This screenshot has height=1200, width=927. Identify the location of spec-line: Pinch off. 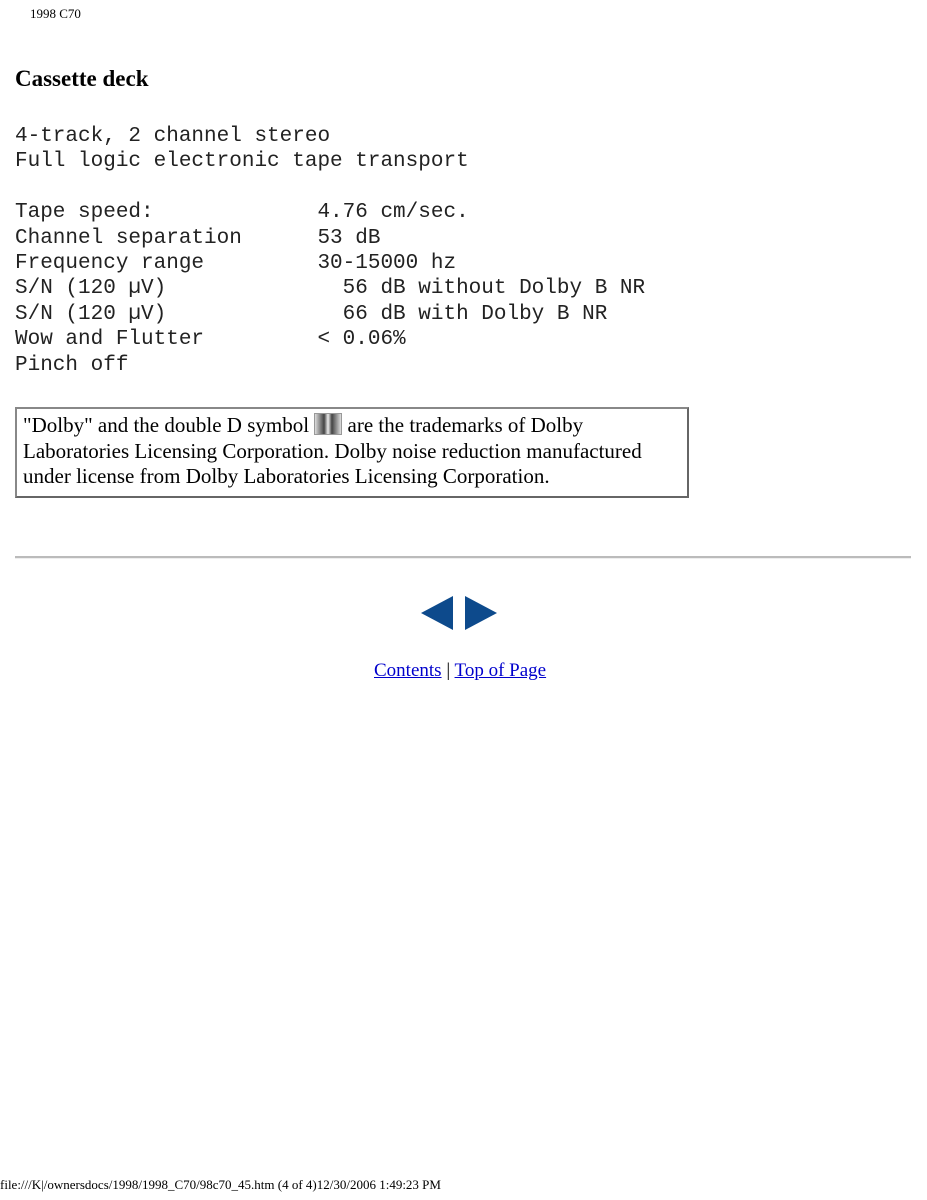
(72, 365).